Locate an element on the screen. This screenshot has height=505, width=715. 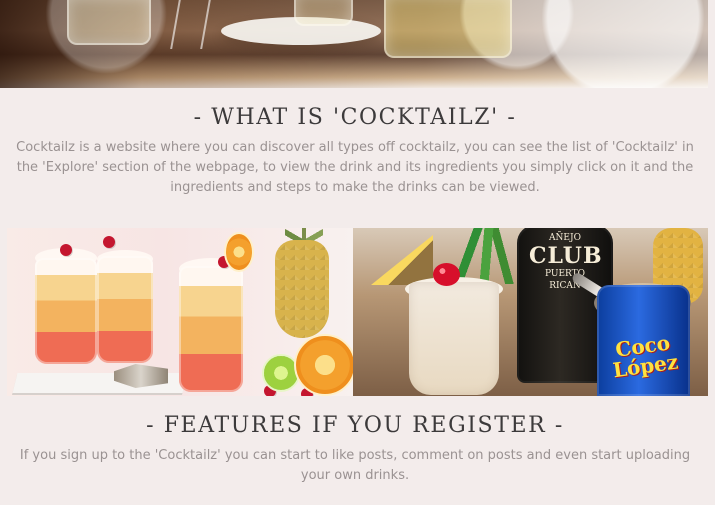
orange-wheel-garnish is located at coordinates (239, 252).